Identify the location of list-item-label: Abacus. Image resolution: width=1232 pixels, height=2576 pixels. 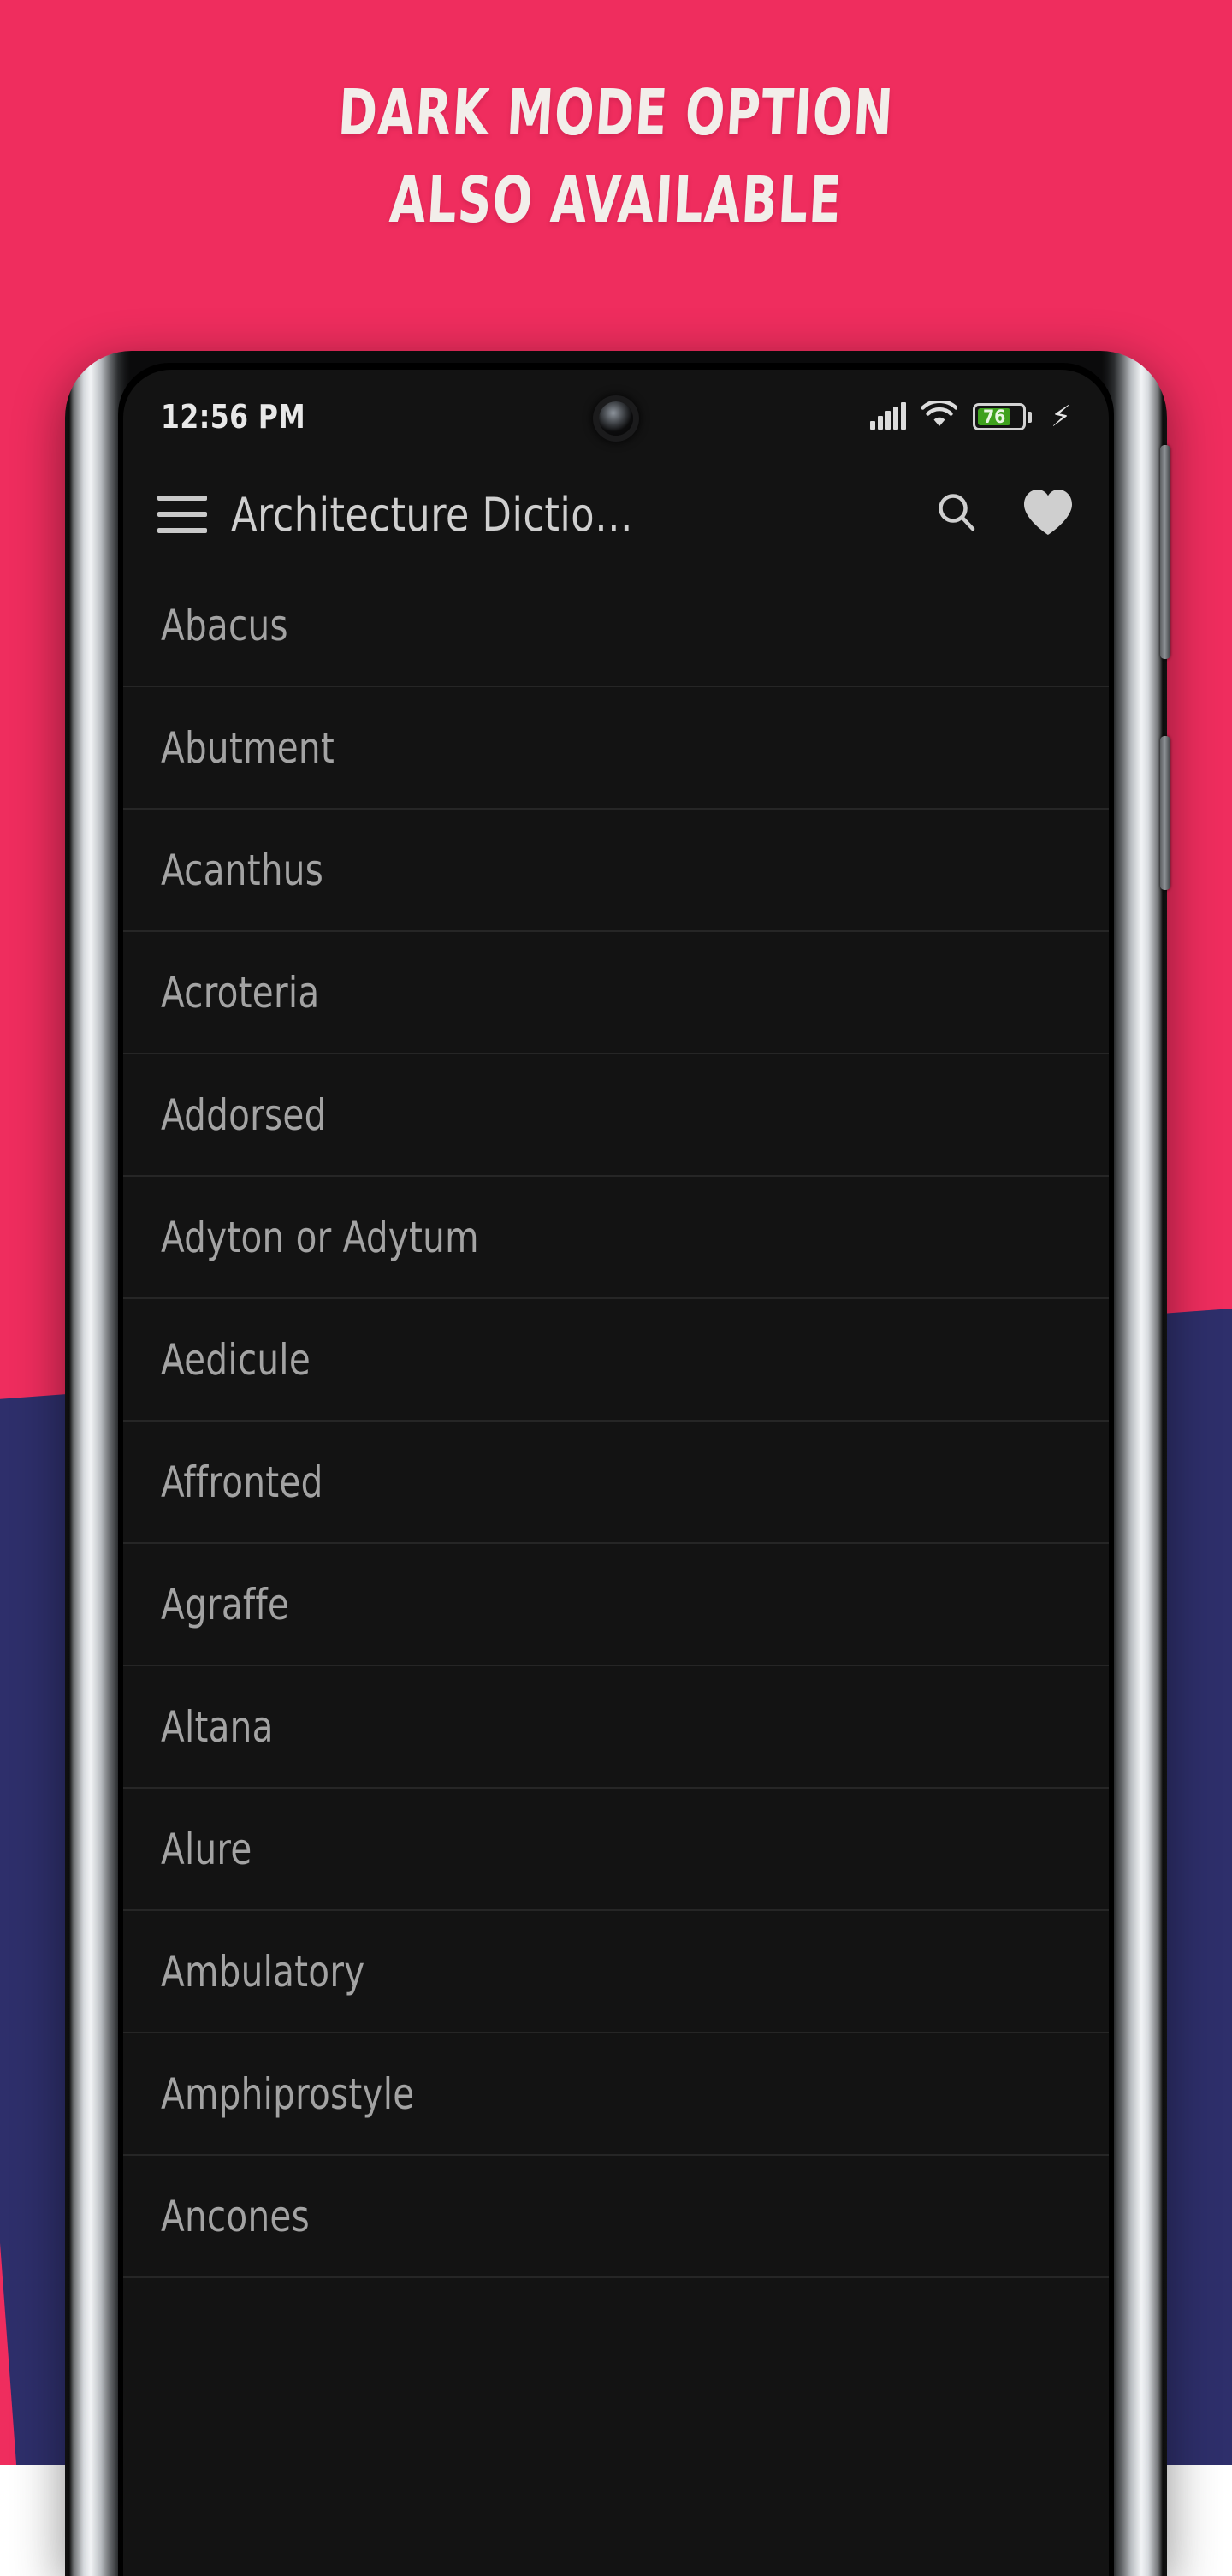
(224, 625).